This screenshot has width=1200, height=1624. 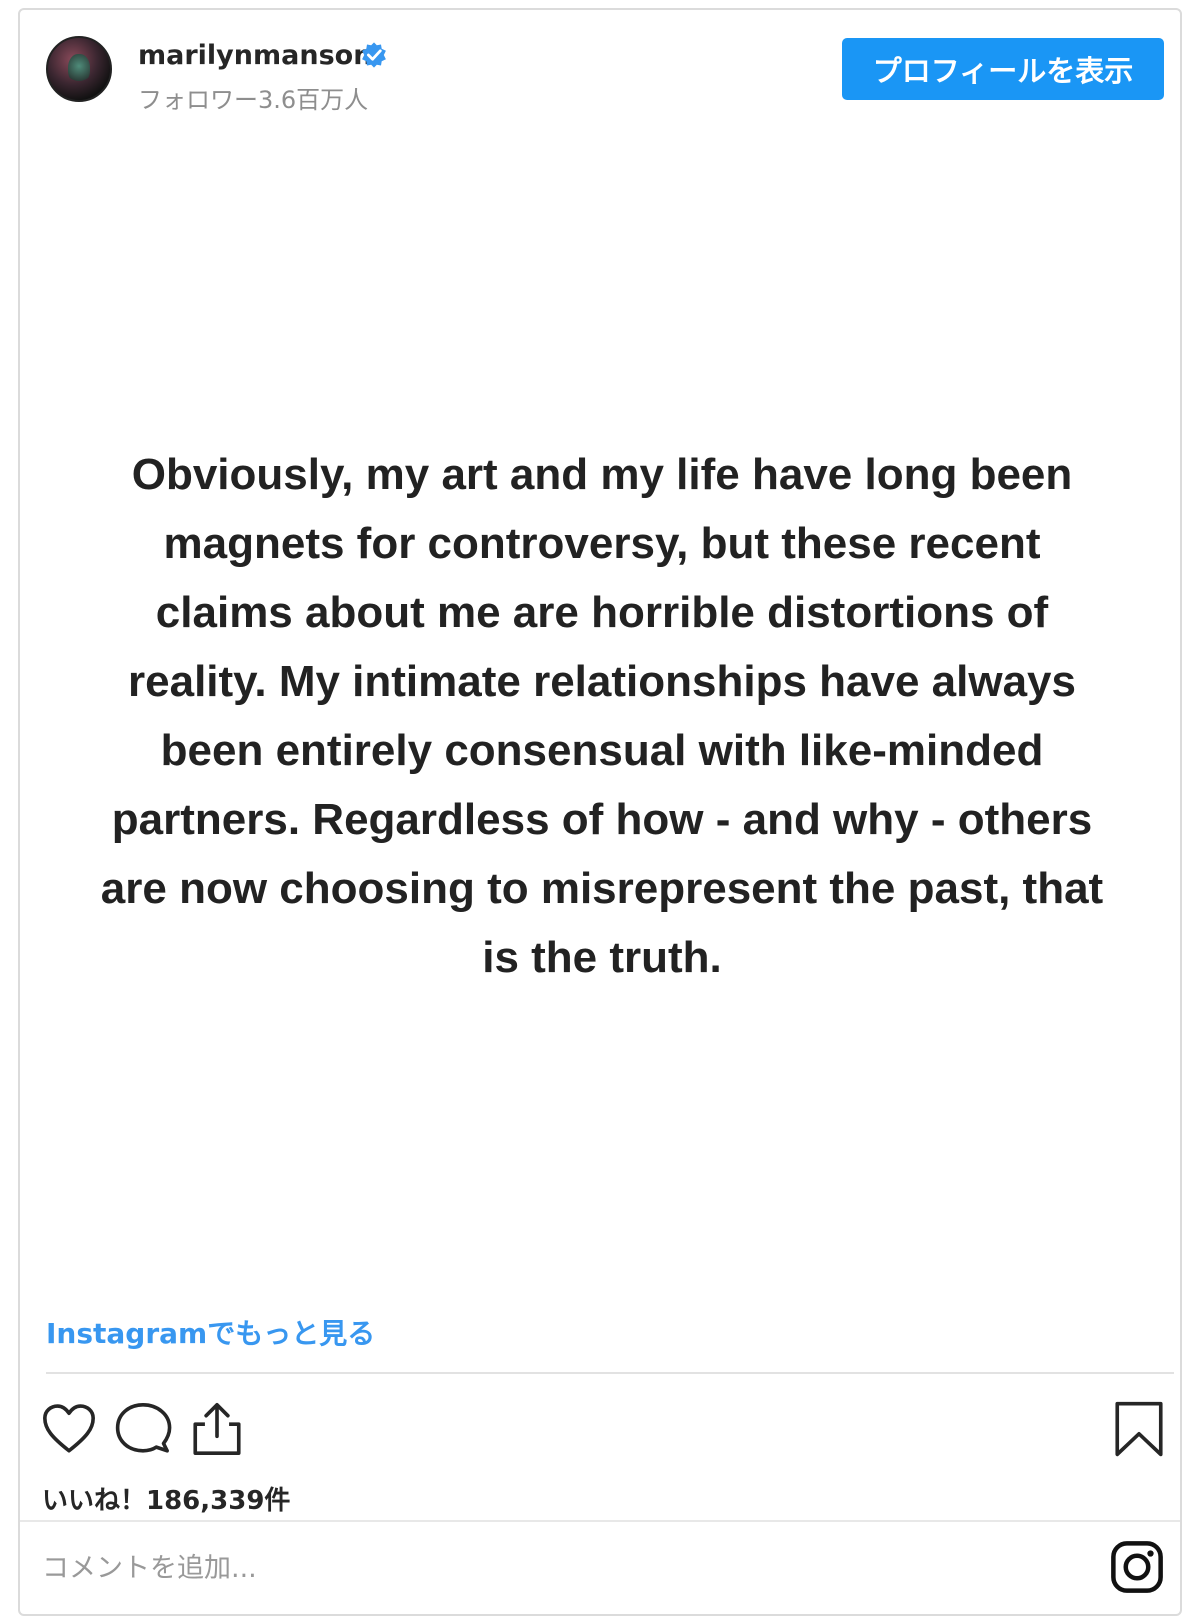 What do you see at coordinates (253, 100) in the screenshot?
I see `follower-count: フォロワー3.6百万人` at bounding box center [253, 100].